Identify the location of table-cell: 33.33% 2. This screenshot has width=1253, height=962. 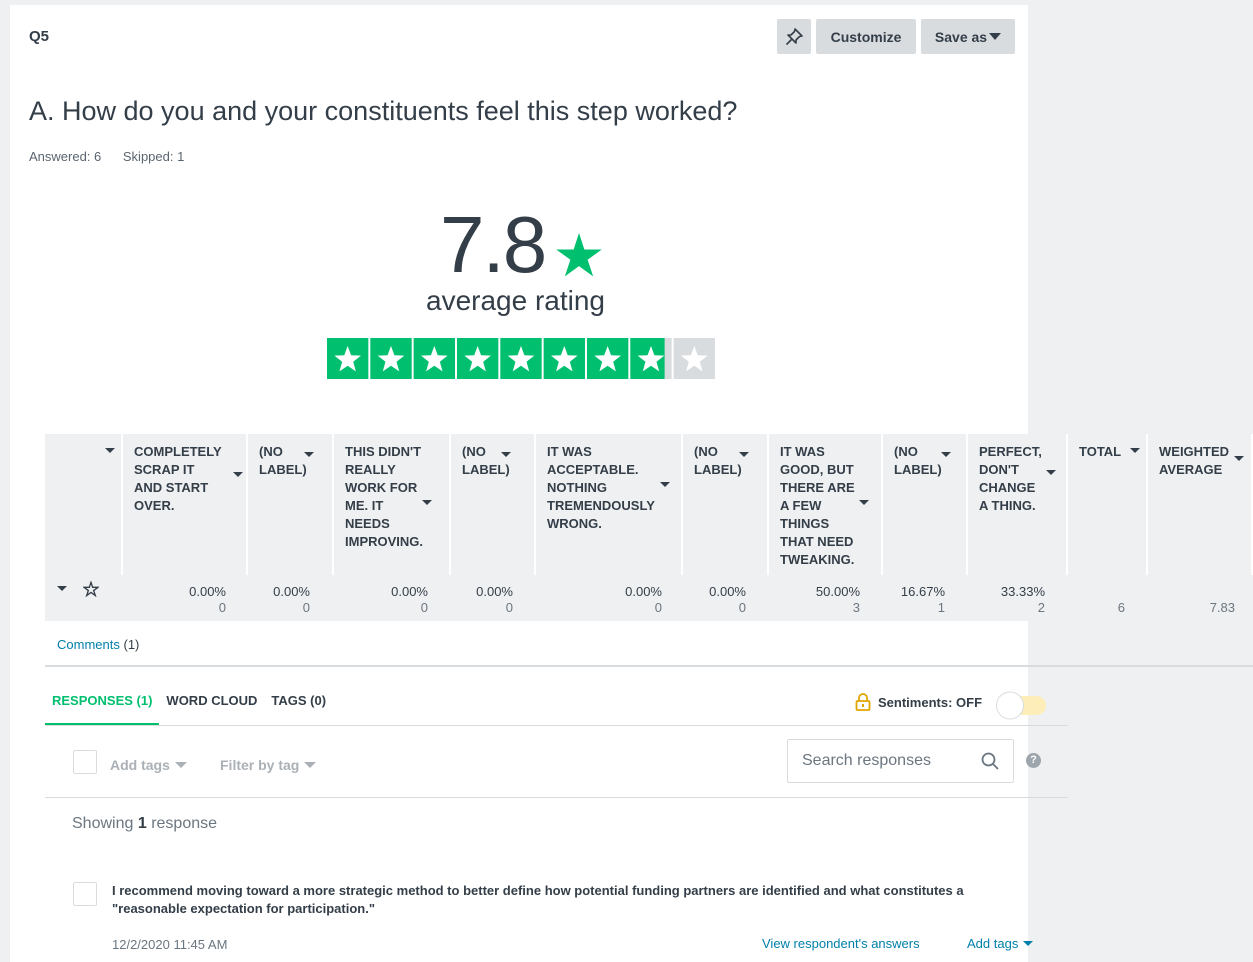
(1023, 599).